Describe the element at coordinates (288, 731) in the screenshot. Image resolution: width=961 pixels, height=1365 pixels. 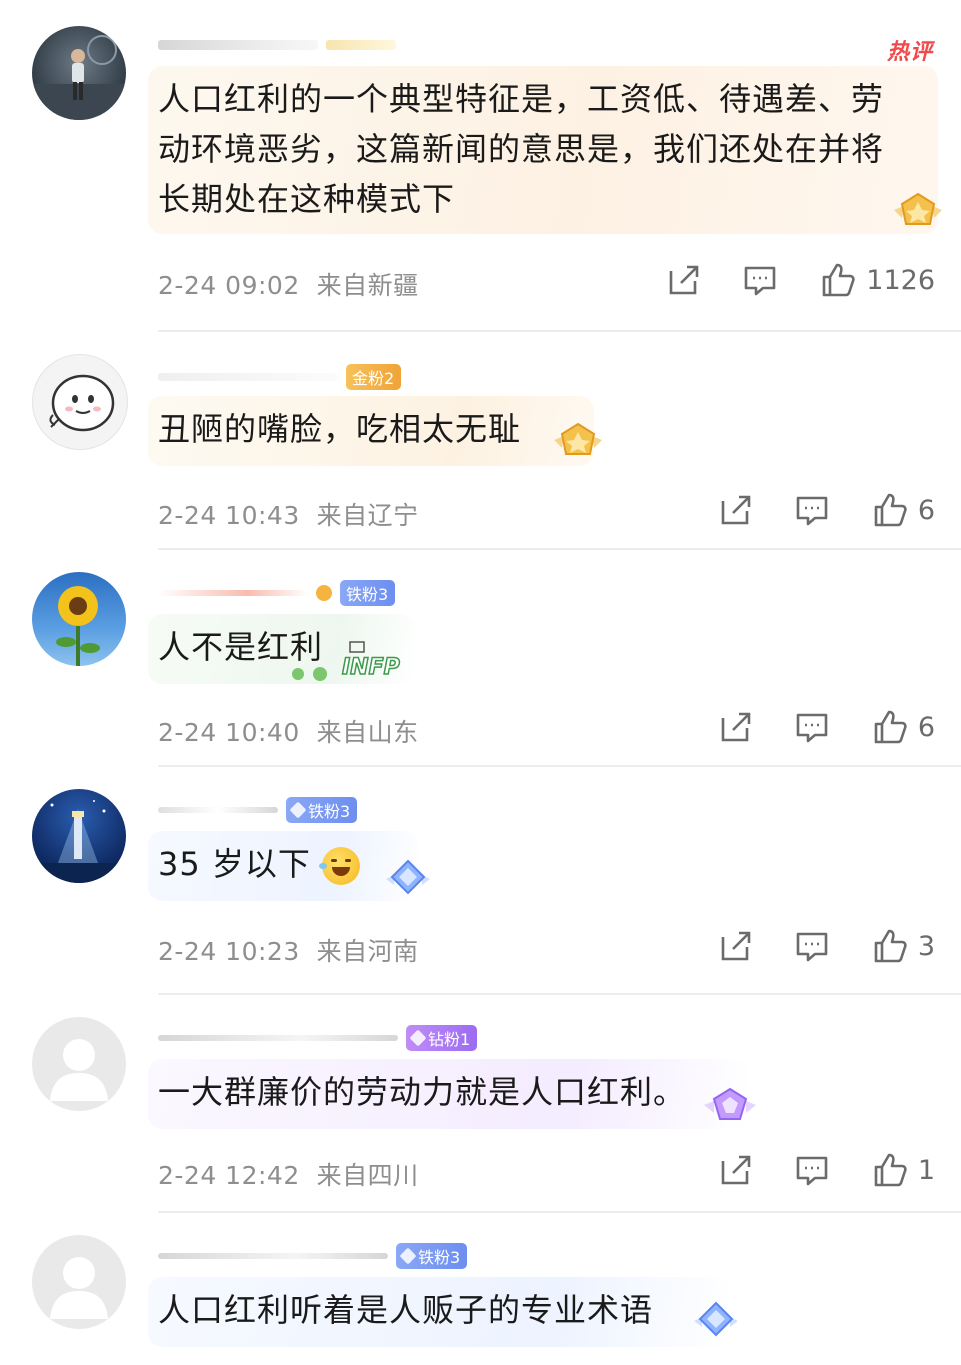
I see `comment-meta: 2-24 10:40 来自山东` at that location.